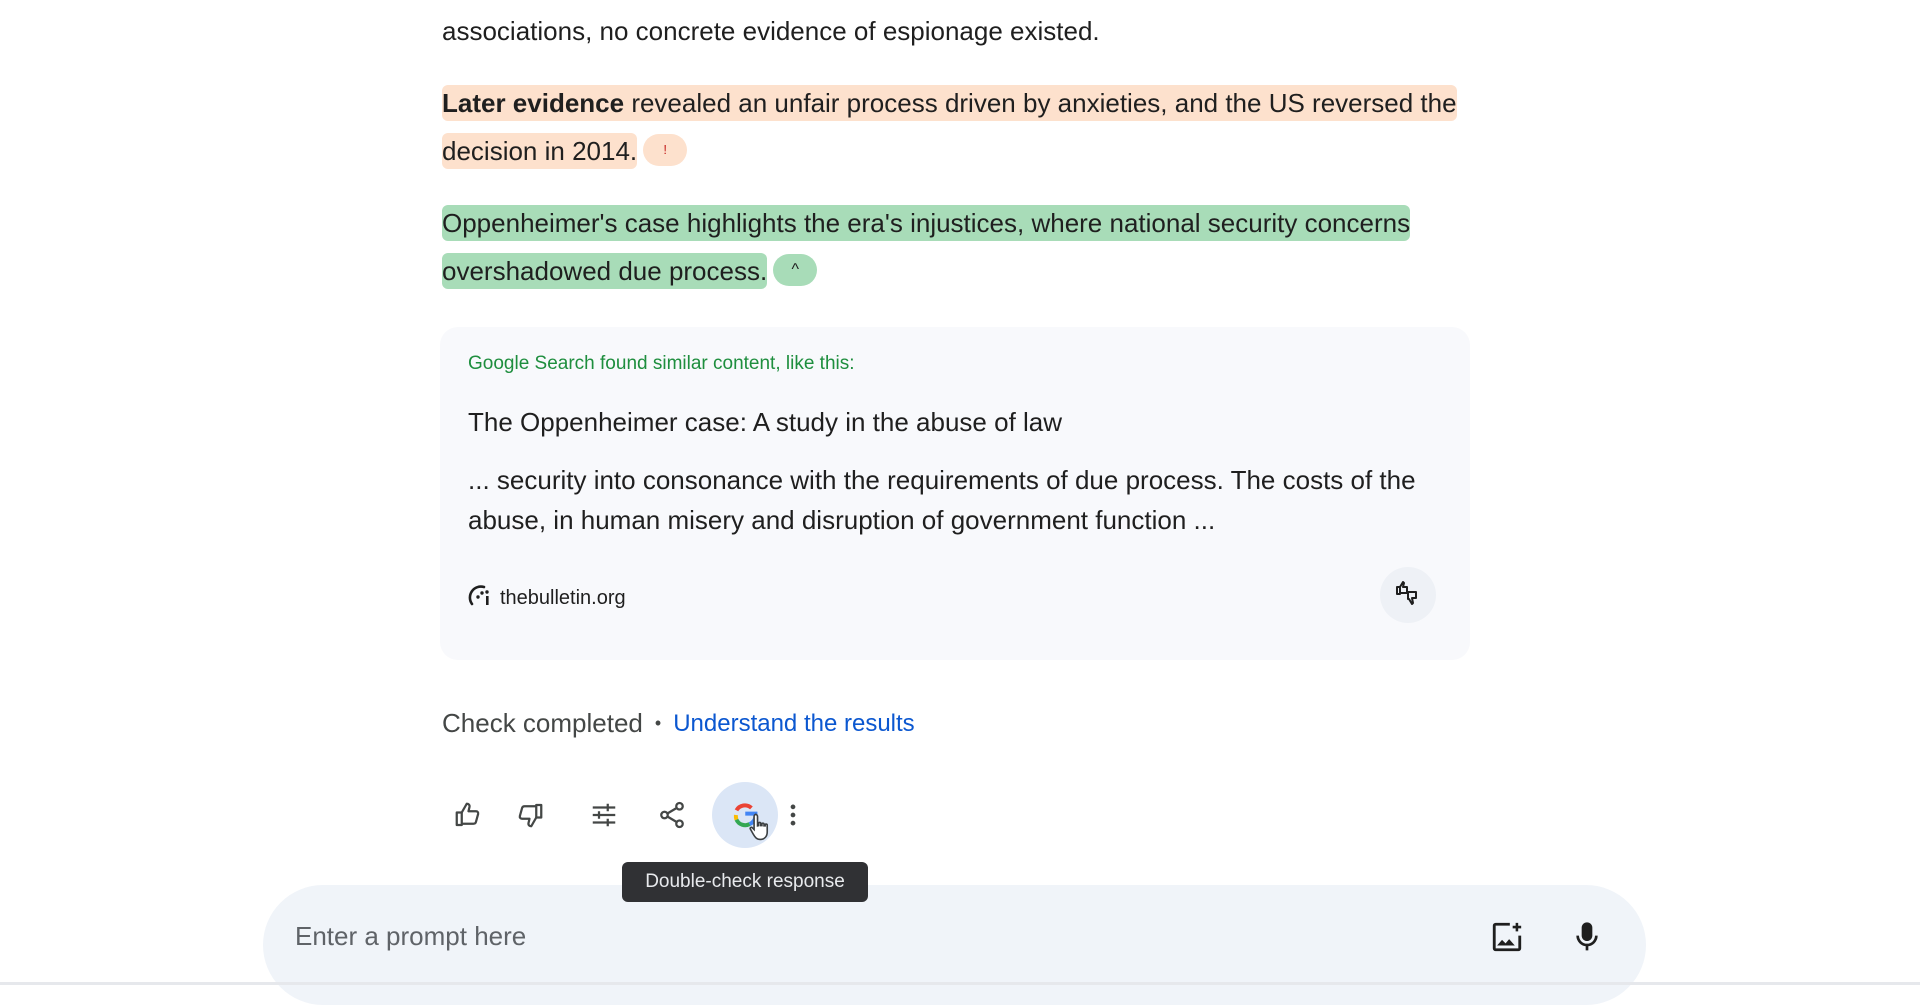 The image size is (1920, 1005). I want to click on thumbs-up-icon, so click(467, 814).